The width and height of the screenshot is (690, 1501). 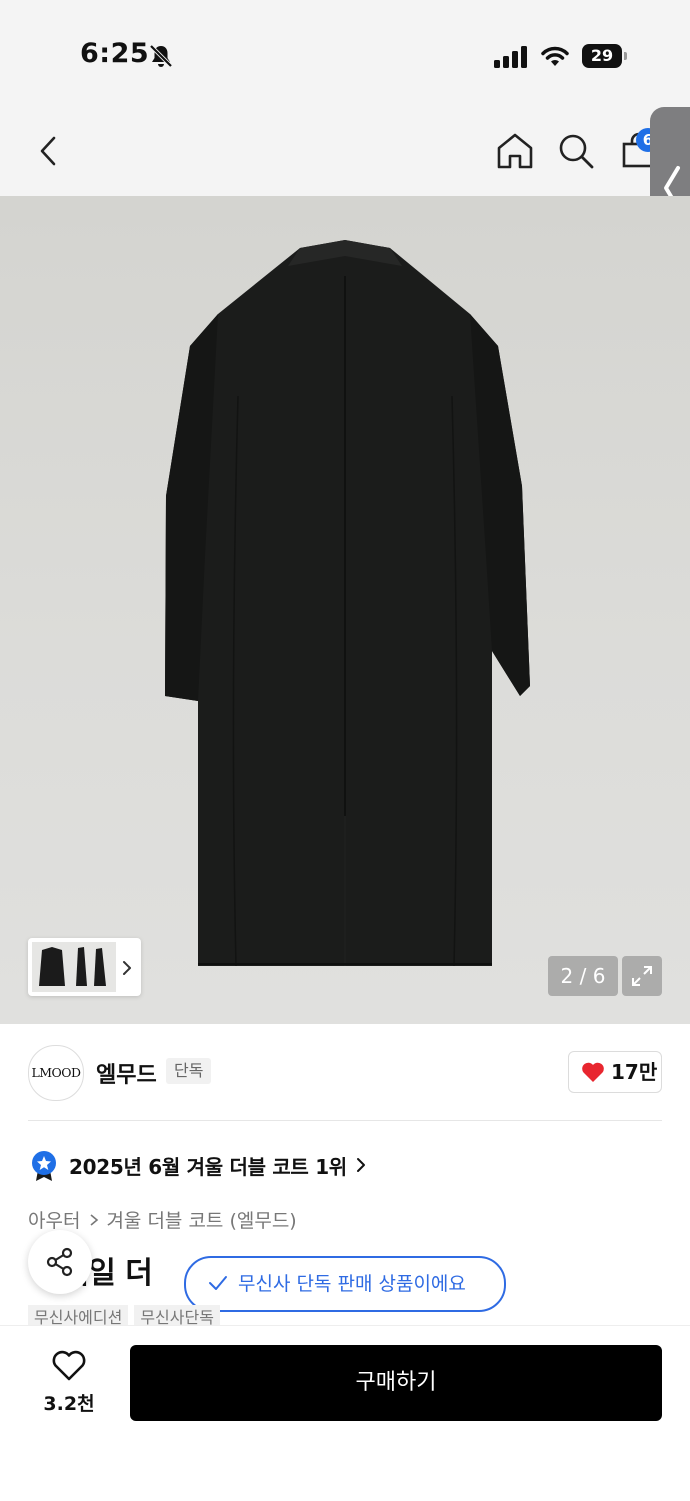 I want to click on brand-exclusive-tag: 단독, so click(x=189, y=1071).